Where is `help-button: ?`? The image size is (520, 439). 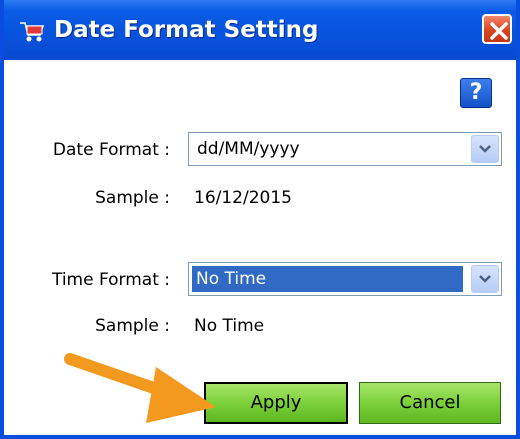 help-button: ? is located at coordinates (476, 93).